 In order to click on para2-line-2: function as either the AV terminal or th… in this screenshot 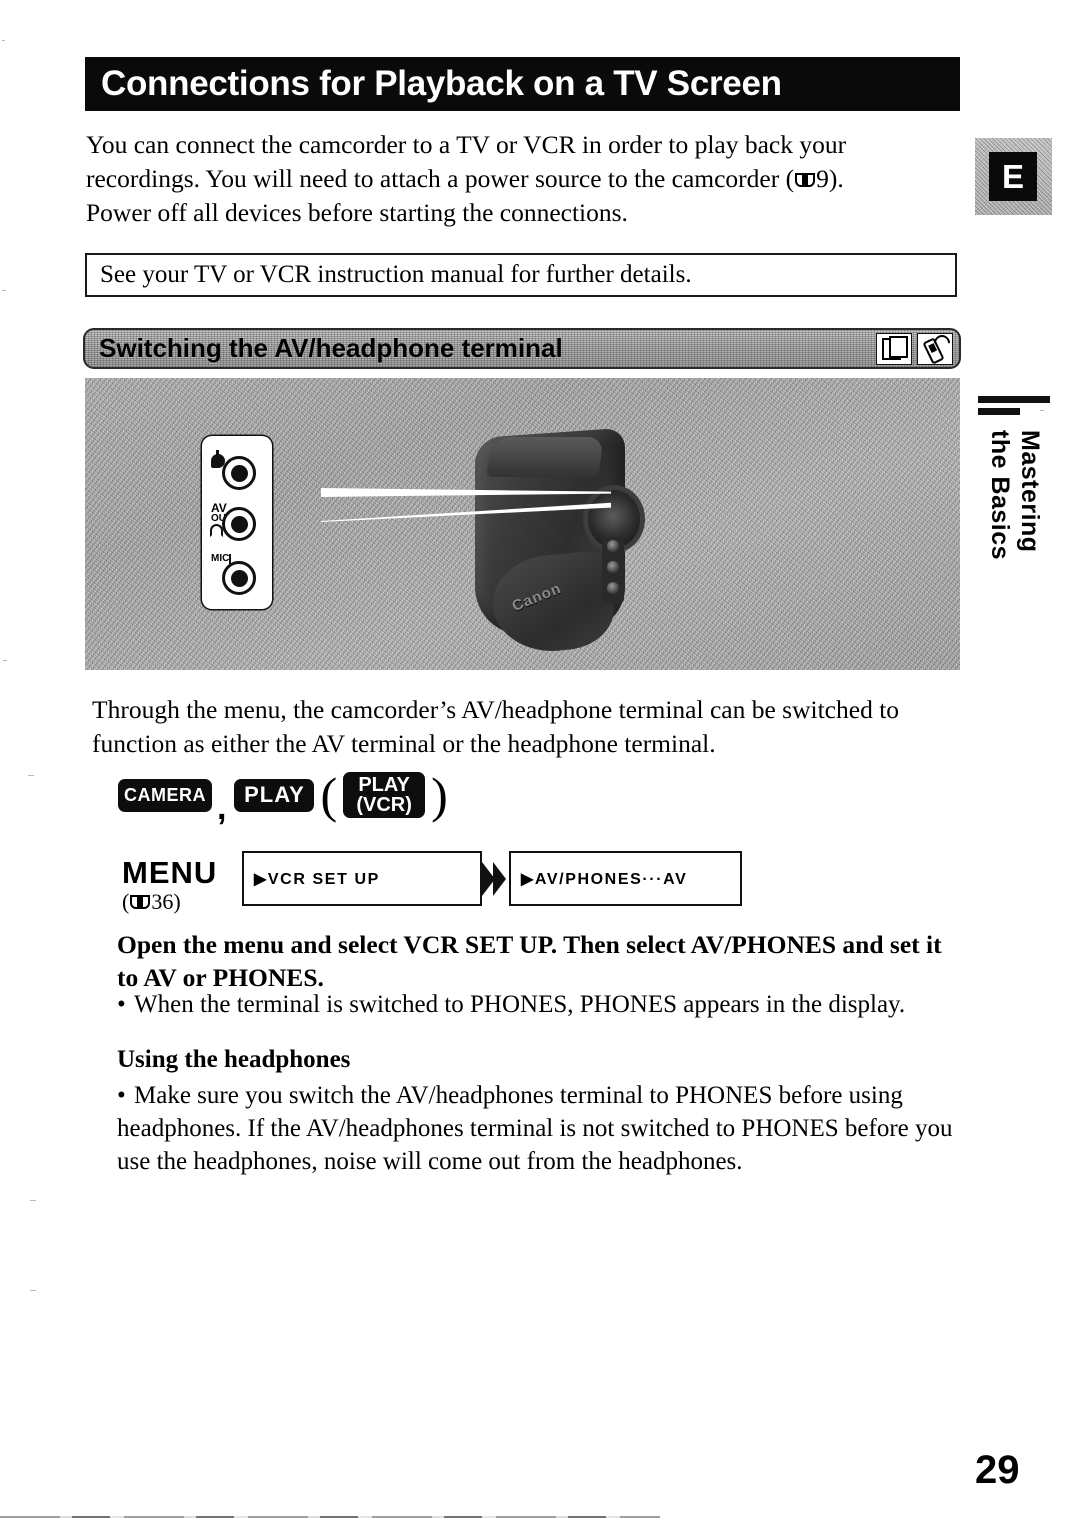, I will do `click(404, 743)`.